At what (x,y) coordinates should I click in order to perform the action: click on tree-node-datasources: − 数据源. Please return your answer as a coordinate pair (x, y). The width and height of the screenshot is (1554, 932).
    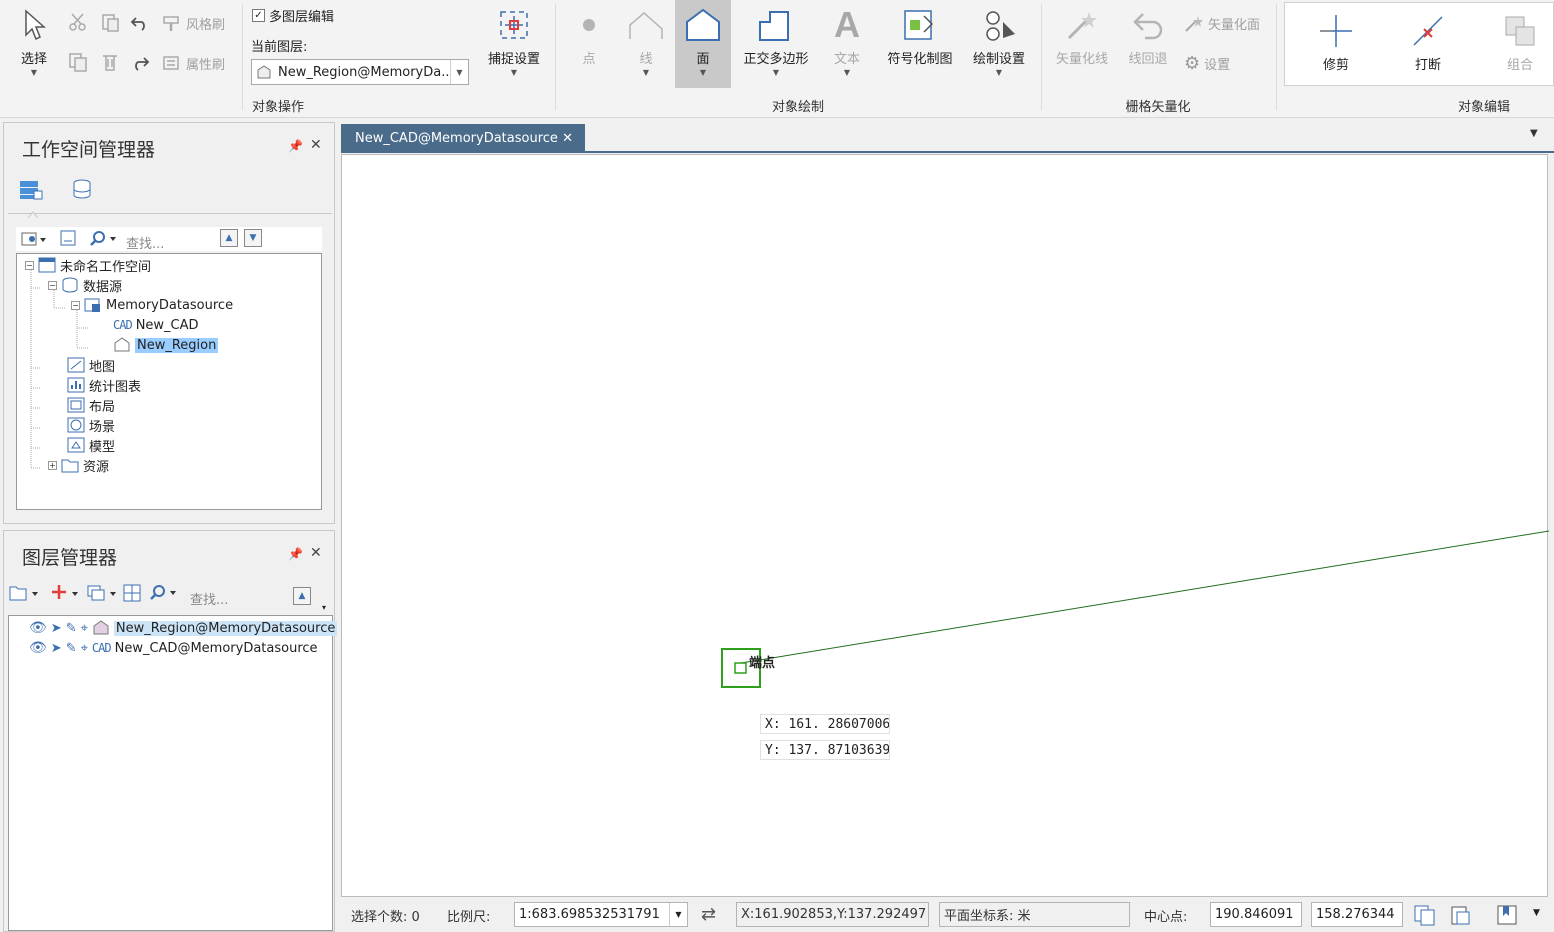
    Looking at the image, I should click on (85, 285).